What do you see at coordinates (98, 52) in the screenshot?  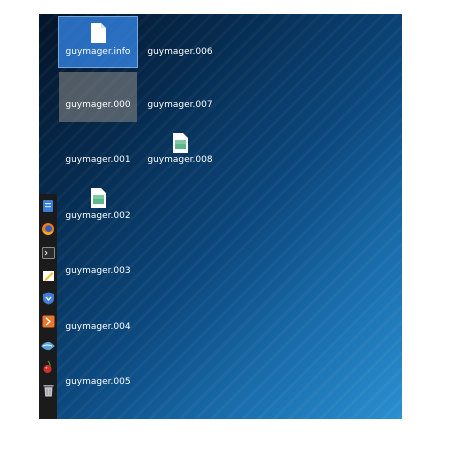 I see `file-label: guymager.info` at bounding box center [98, 52].